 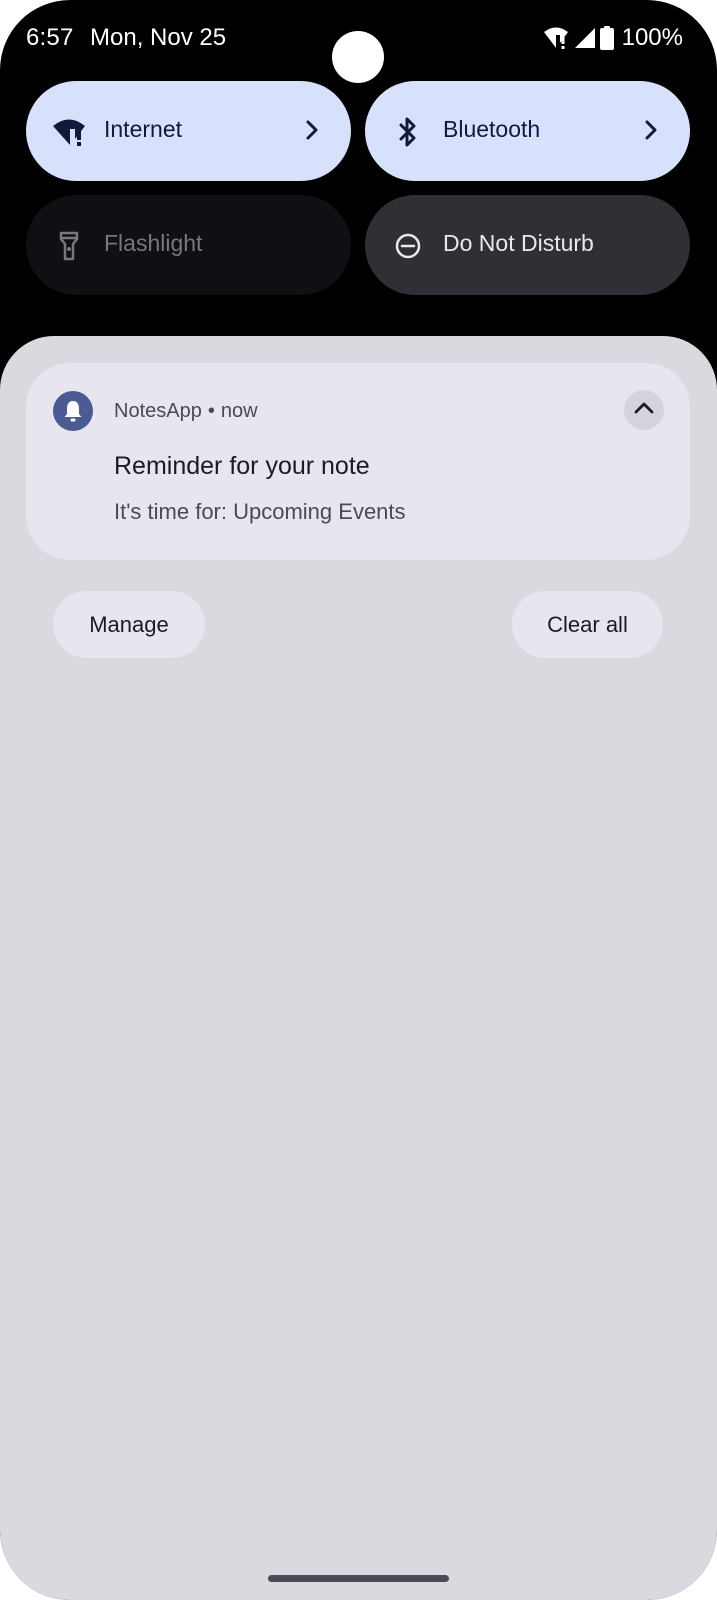 I want to click on tile-internet: Internet, so click(x=188, y=131).